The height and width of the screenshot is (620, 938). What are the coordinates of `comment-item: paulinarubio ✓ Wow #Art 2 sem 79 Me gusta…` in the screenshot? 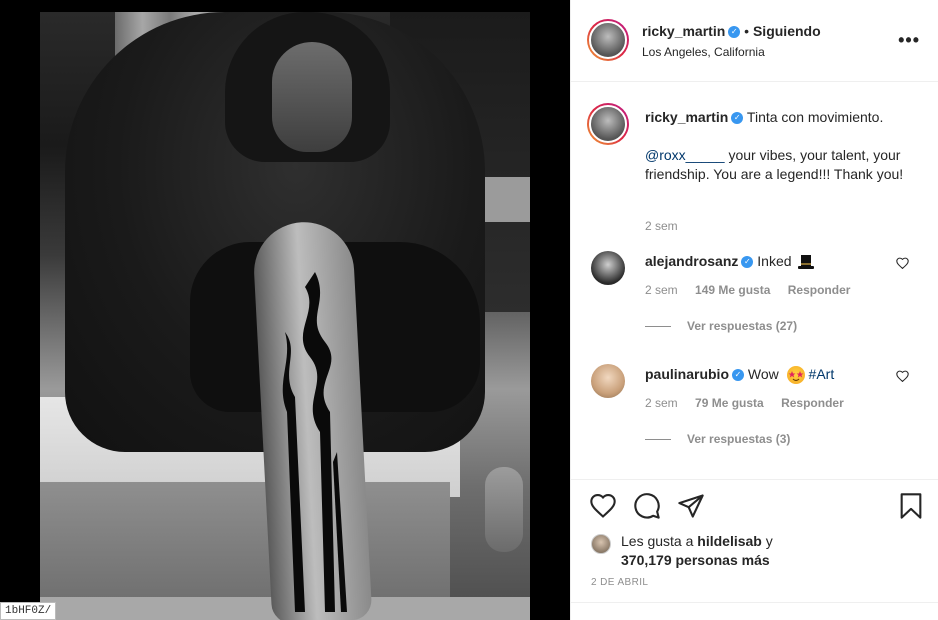 It's located at (754, 412).